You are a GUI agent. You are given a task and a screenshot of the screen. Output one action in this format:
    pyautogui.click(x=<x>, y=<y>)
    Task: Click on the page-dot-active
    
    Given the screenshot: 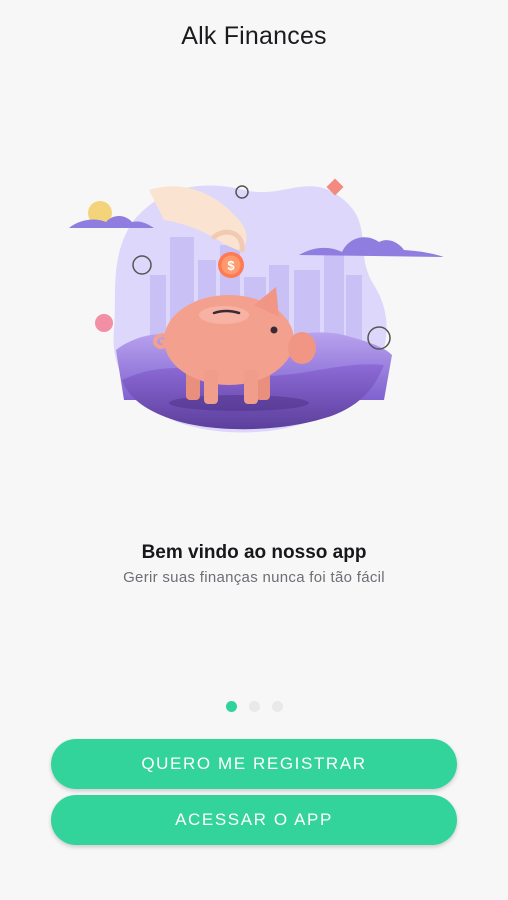 What is the action you would take?
    pyautogui.click(x=231, y=706)
    